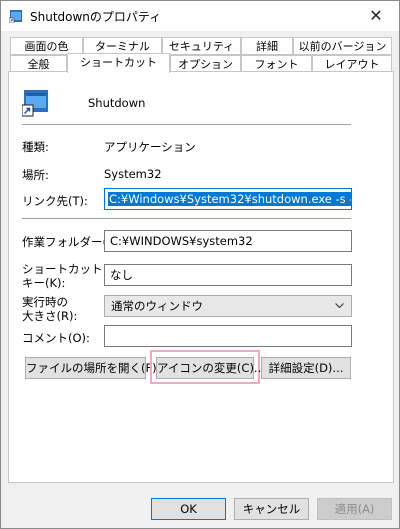 This screenshot has width=400, height=529. What do you see at coordinates (117, 103) in the screenshot?
I see `shortcut-name: Shutdown` at bounding box center [117, 103].